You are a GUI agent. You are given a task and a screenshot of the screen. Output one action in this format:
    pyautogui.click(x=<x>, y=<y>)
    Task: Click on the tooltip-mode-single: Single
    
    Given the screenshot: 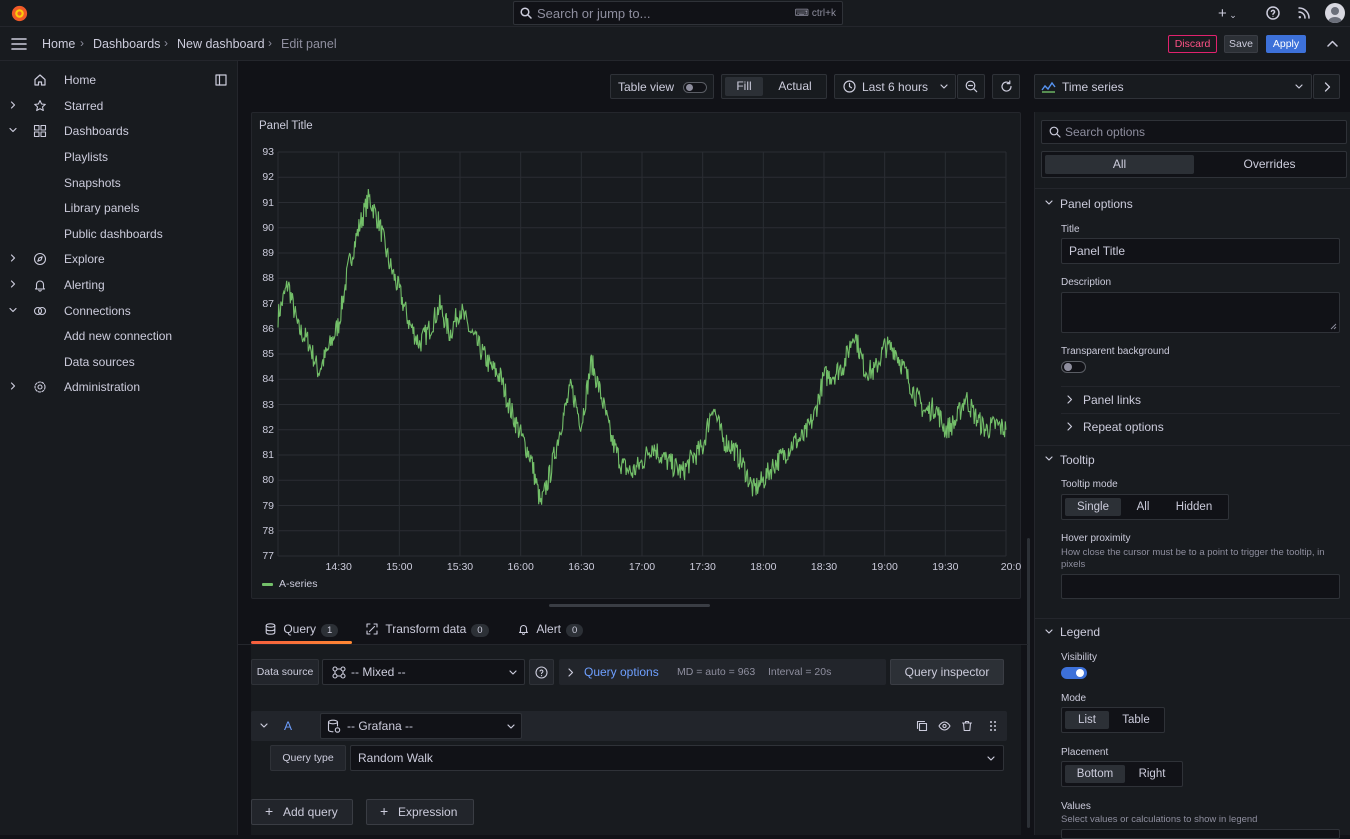 What is the action you would take?
    pyautogui.click(x=1093, y=507)
    